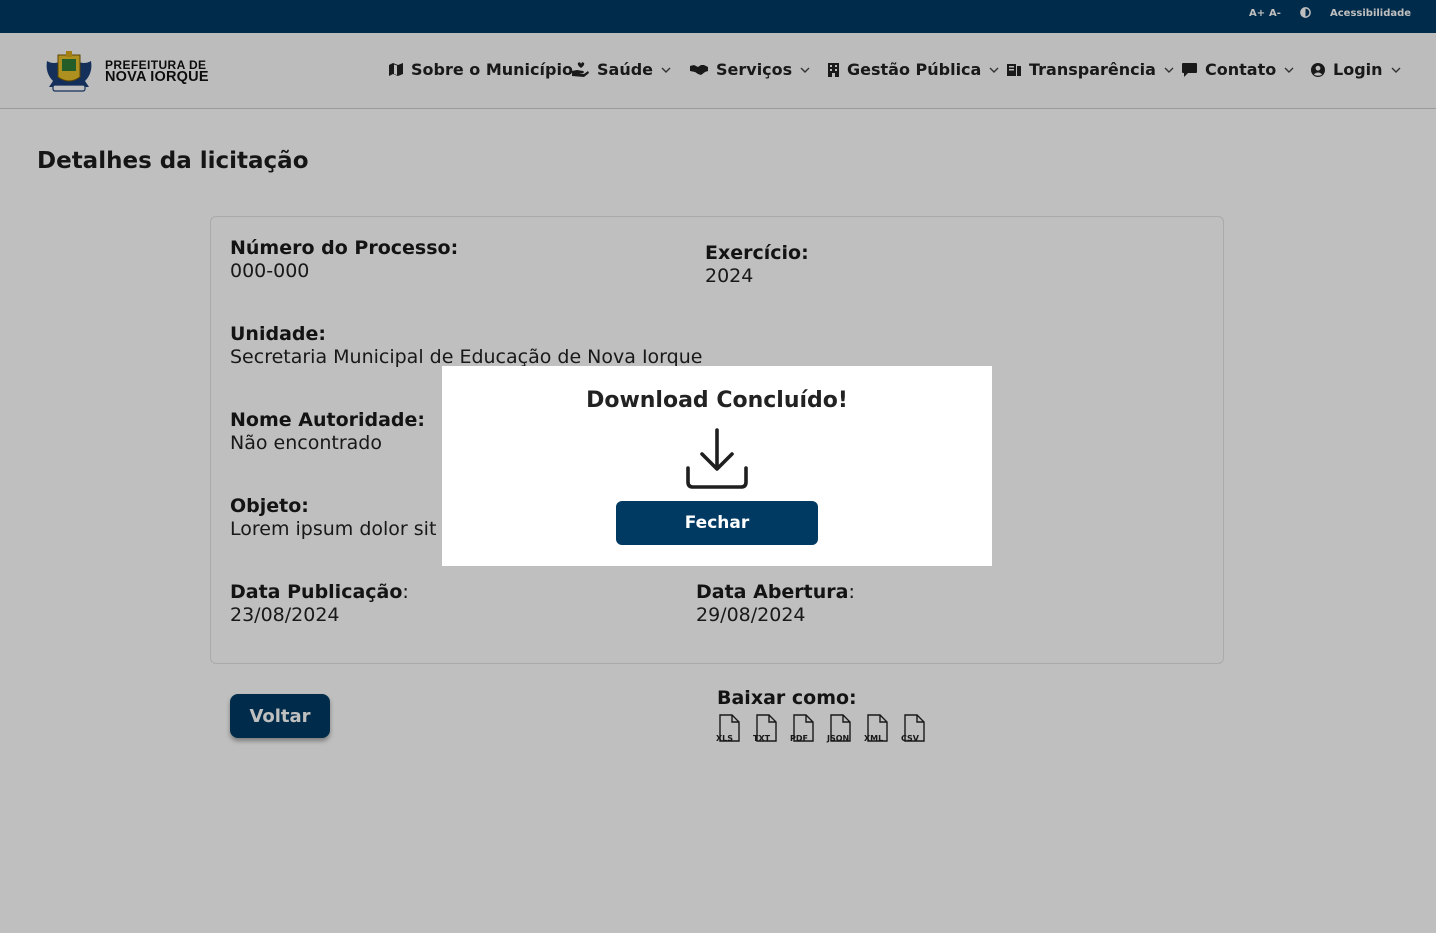  Describe the element at coordinates (717, 523) in the screenshot. I see `close-modal-button: Fechar` at that location.